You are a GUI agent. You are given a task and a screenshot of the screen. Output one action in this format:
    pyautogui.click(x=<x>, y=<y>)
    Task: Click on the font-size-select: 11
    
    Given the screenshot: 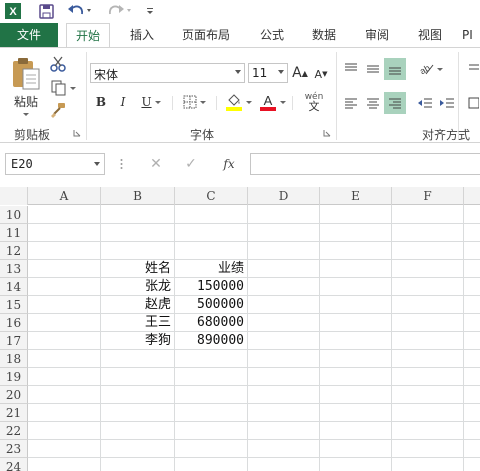 What is the action you would take?
    pyautogui.click(x=268, y=73)
    